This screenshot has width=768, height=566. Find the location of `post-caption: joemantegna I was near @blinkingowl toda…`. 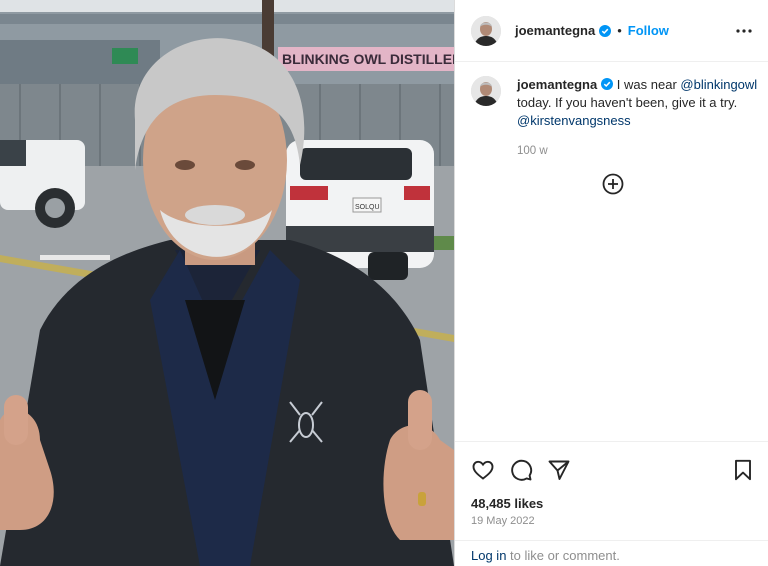

post-caption: joemantegna I was near @blinkingowl toda… is located at coordinates (616, 118).